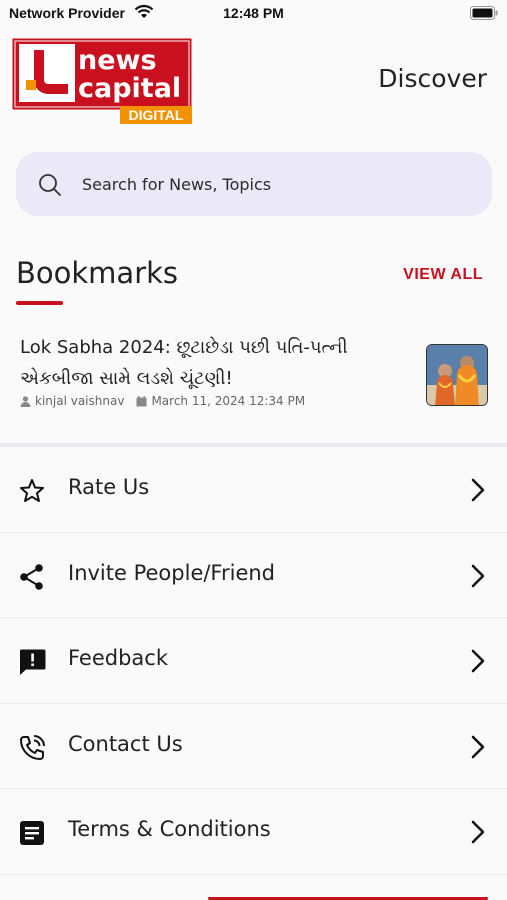  What do you see at coordinates (125, 743) in the screenshot?
I see `menu-label-contact-us: Contact Us` at bounding box center [125, 743].